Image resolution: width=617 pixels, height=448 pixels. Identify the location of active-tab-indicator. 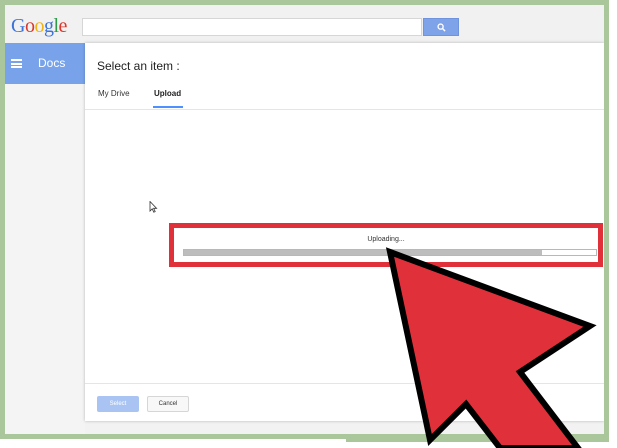
(168, 107).